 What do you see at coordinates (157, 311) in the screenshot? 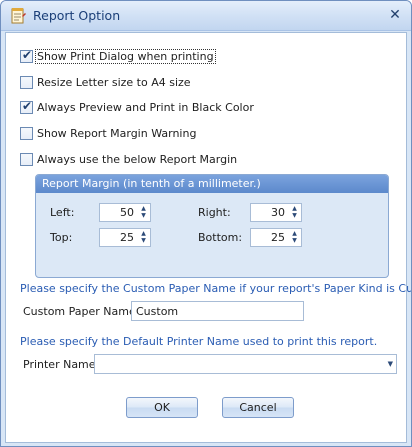
I see `custom-paper-value: Custom` at bounding box center [157, 311].